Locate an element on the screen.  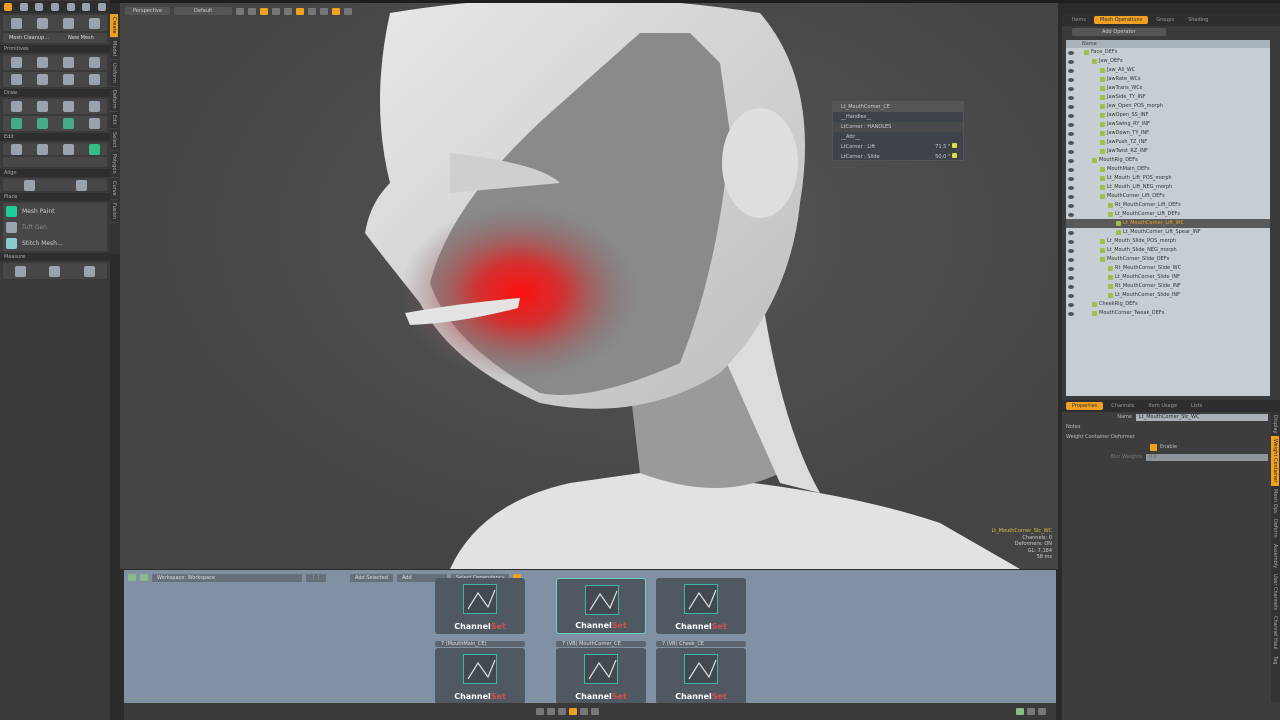
sphere-icon is located at coordinates (42, 62).